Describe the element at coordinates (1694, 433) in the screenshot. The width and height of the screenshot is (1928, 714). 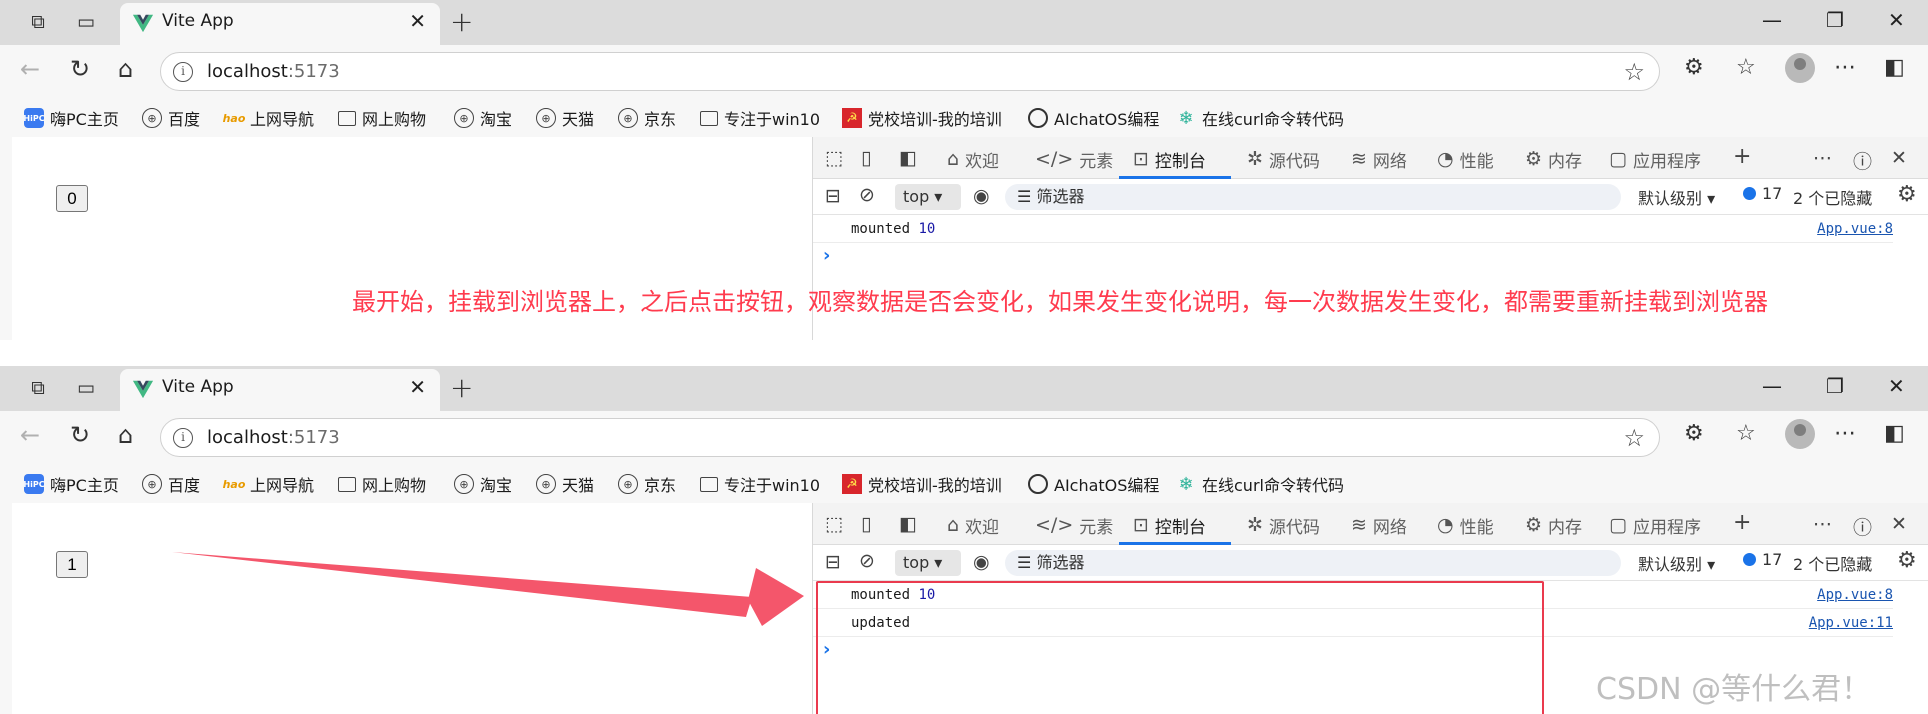
I see `extensions-icon: ⚙` at that location.